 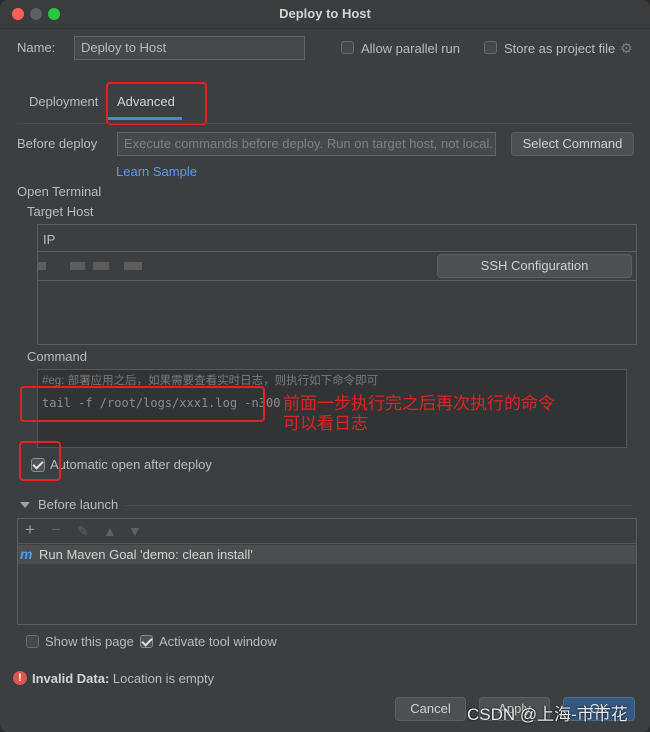 I want to click on edit-icon: ✎, so click(x=83, y=531).